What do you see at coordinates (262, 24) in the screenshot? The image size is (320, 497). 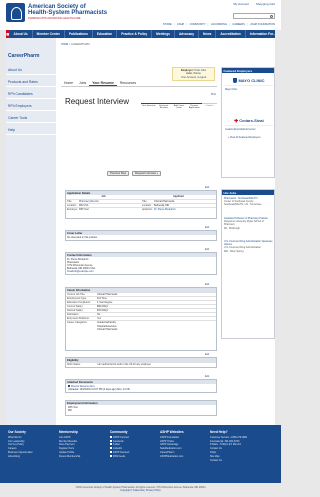 I see `util-link-foundation: ASHP FOUNDATION` at bounding box center [262, 24].